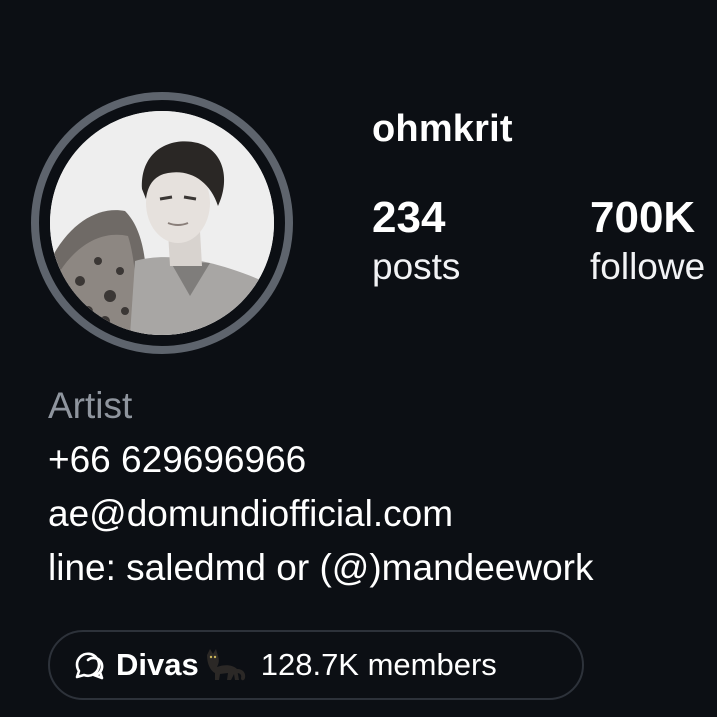  What do you see at coordinates (321, 460) in the screenshot?
I see `bio-phone: +66 629696966` at bounding box center [321, 460].